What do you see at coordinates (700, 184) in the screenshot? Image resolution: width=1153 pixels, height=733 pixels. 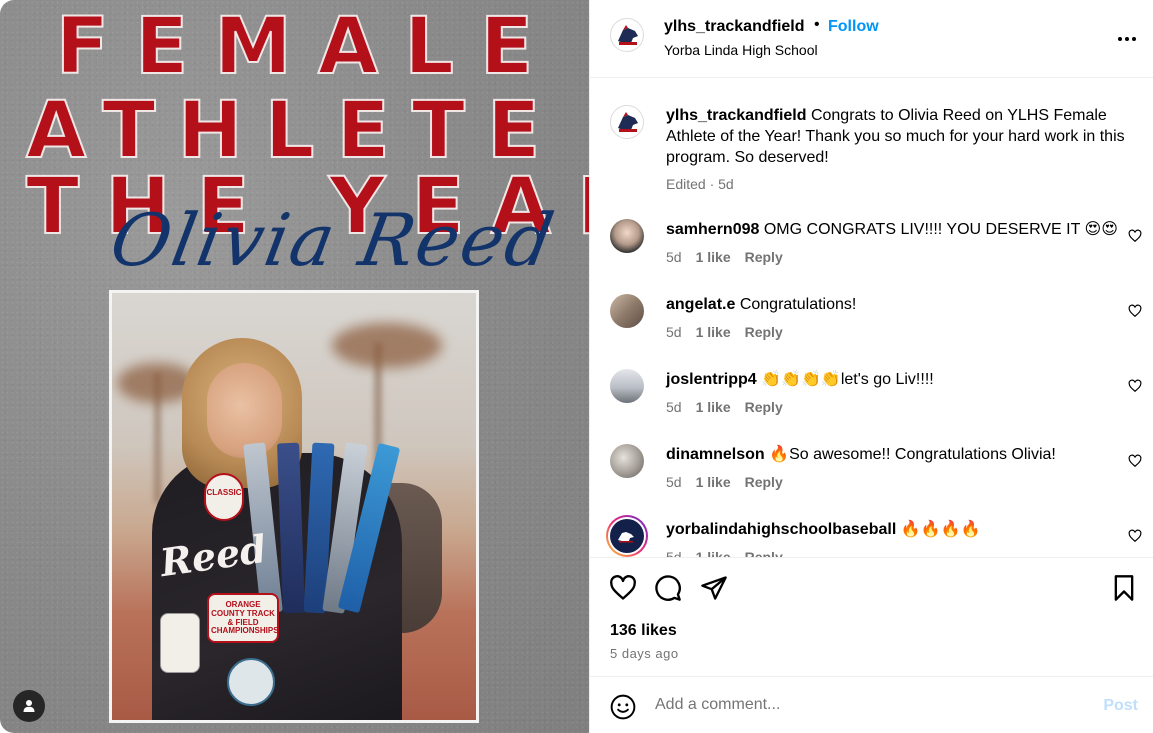 I see `caption-meta: Edited · 5d` at bounding box center [700, 184].